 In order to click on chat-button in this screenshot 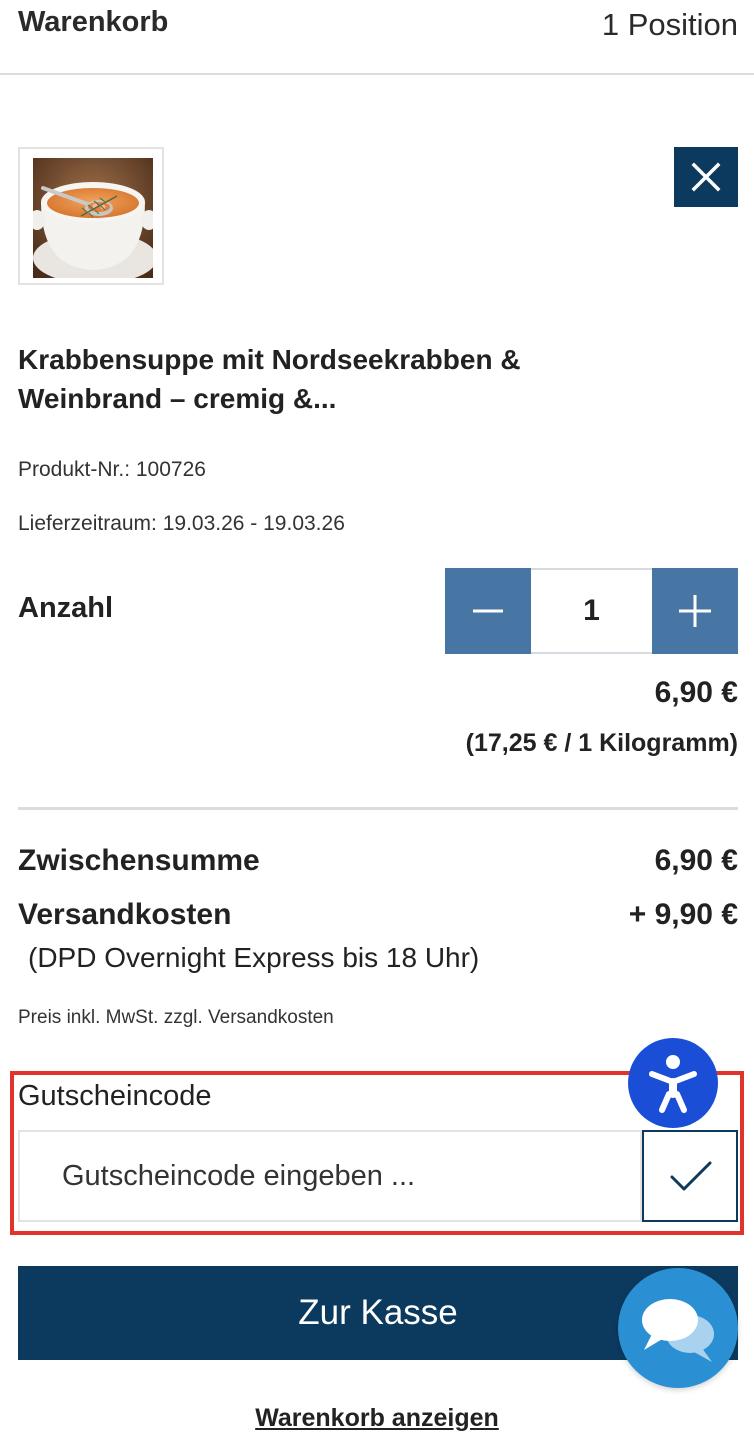, I will do `click(678, 1328)`.